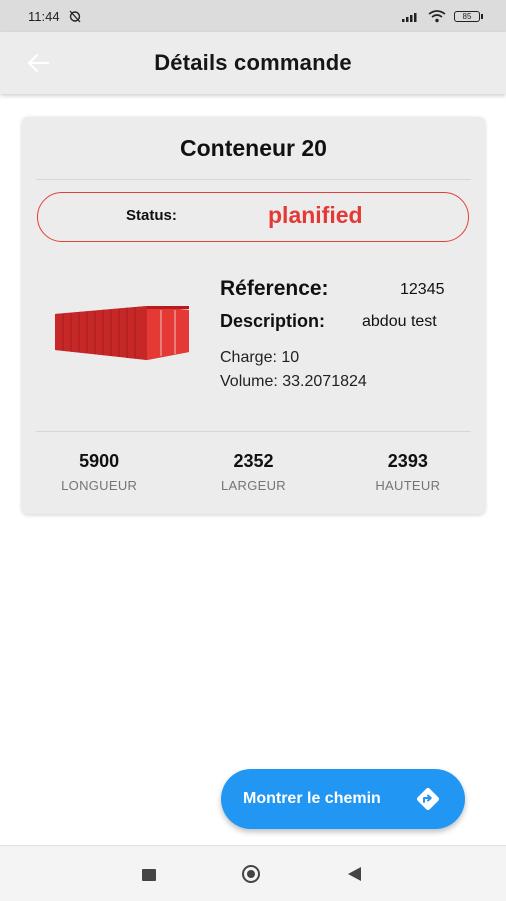 This screenshot has width=506, height=901. Describe the element at coordinates (312, 798) in the screenshot. I see `show-route-label: Montrer le chemin` at that location.